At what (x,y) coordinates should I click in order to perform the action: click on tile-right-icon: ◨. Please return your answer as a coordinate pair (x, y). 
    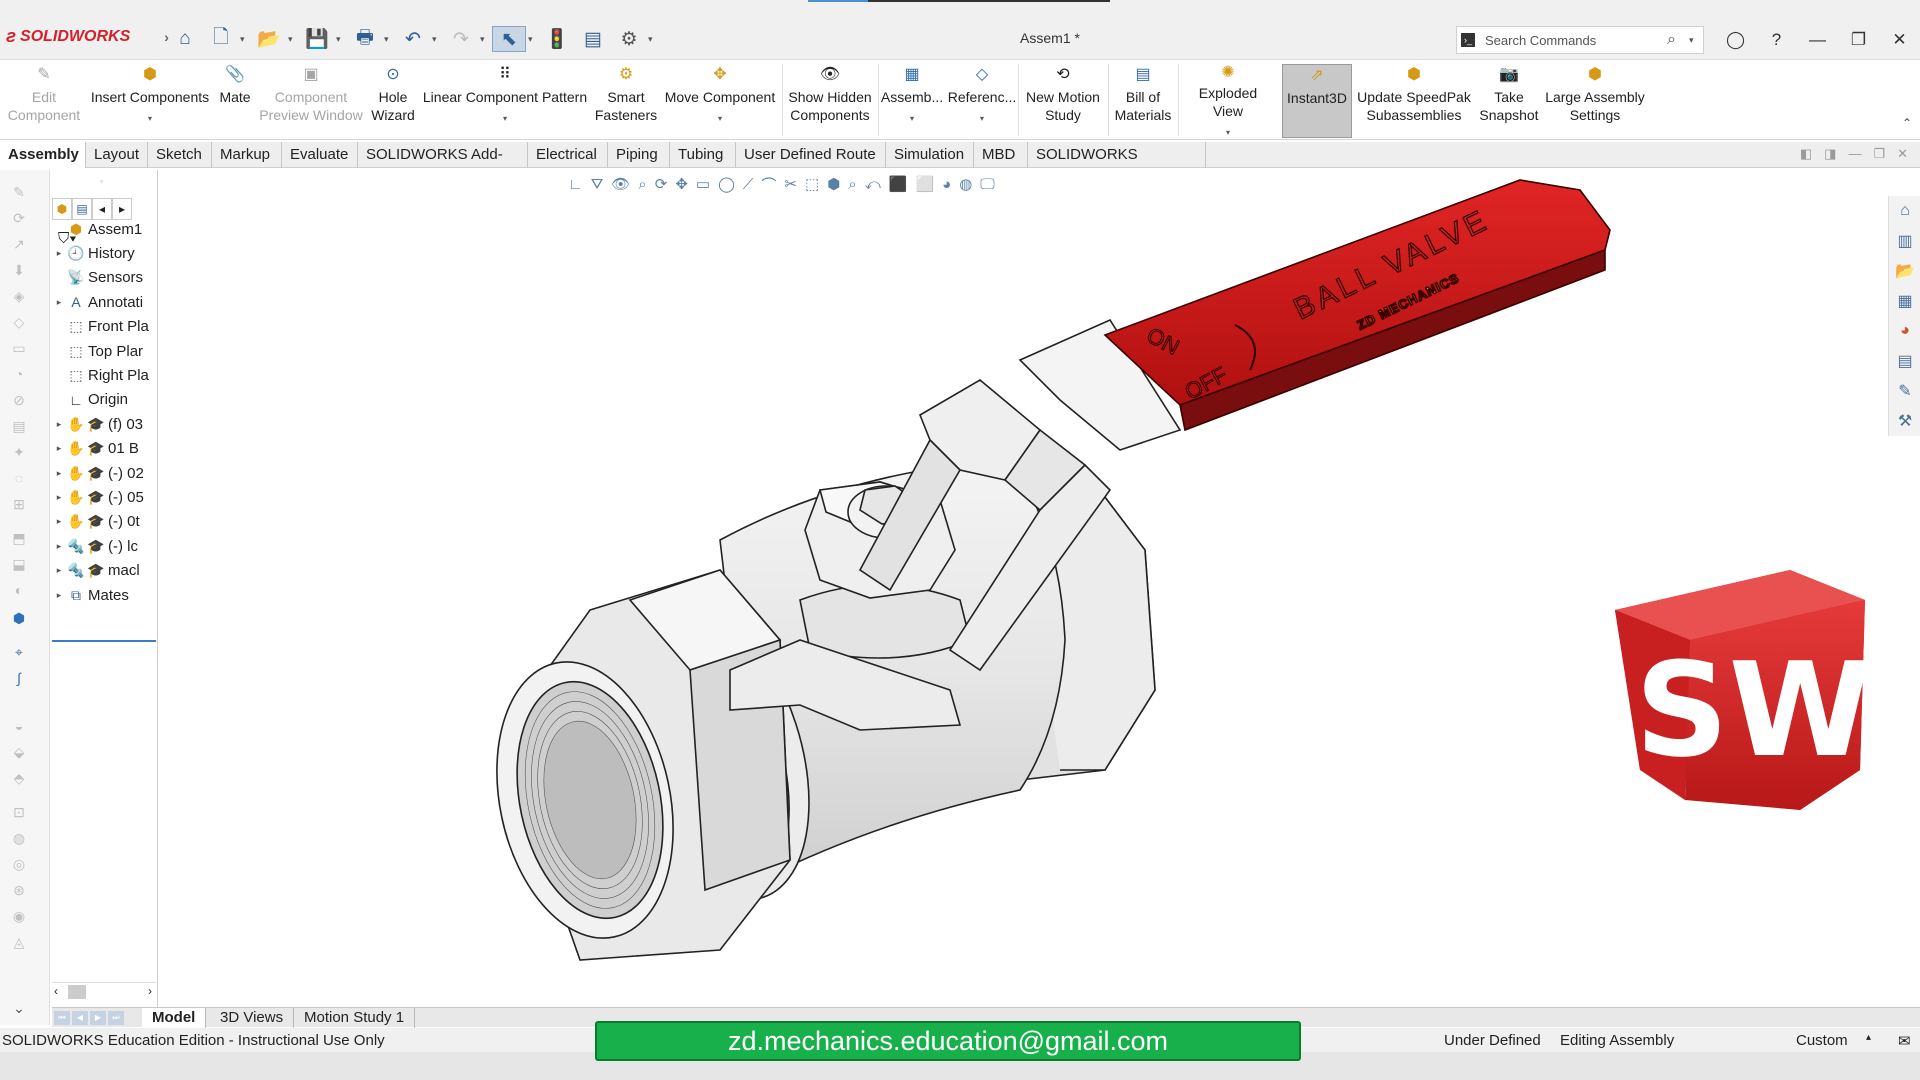
    Looking at the image, I should click on (1830, 154).